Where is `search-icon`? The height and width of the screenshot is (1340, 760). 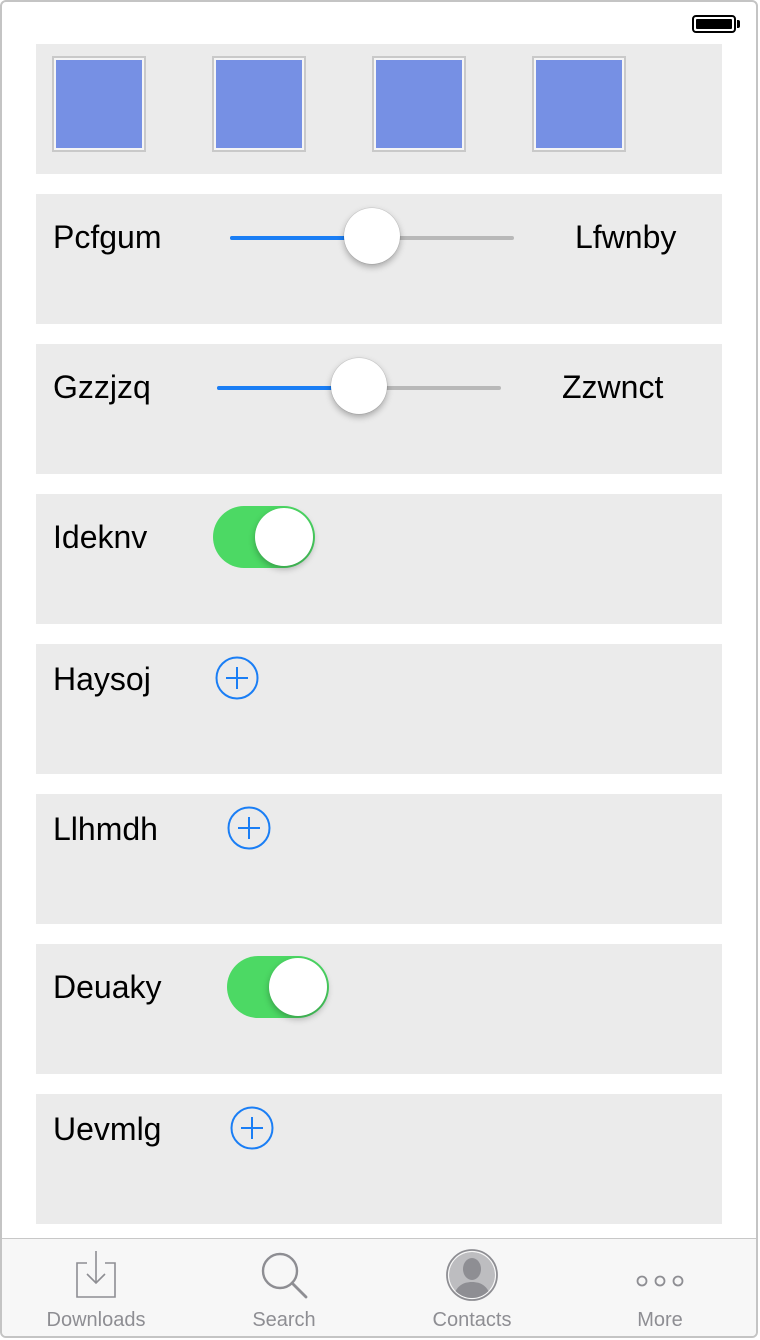
search-icon is located at coordinates (284, 1275).